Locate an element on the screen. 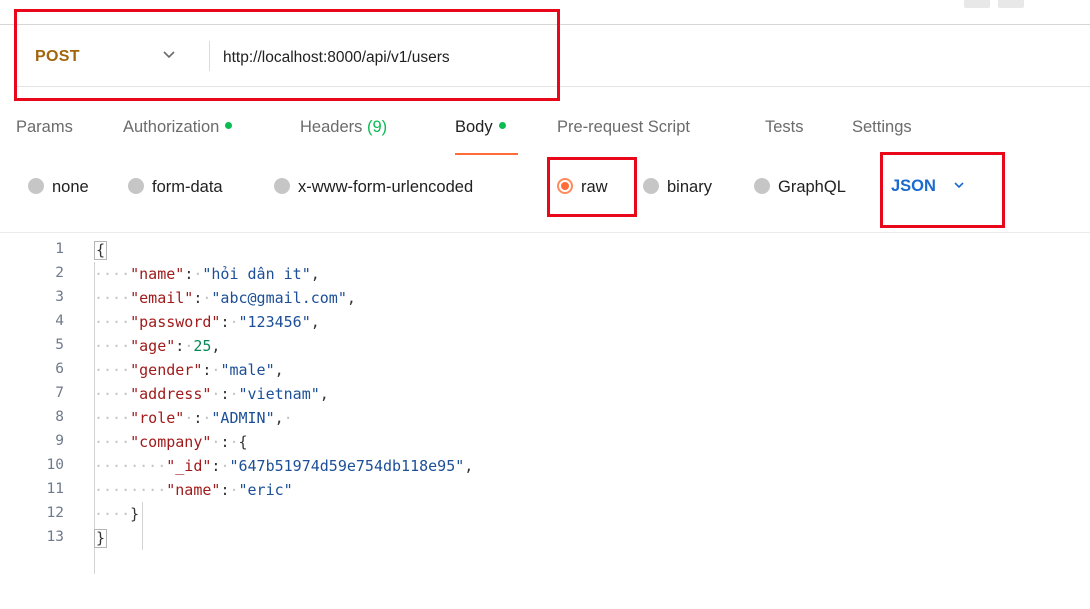 This screenshot has width=1090, height=609. radio-x-www-form-urlencoded: x-www-form-urlencoded is located at coordinates (374, 187).